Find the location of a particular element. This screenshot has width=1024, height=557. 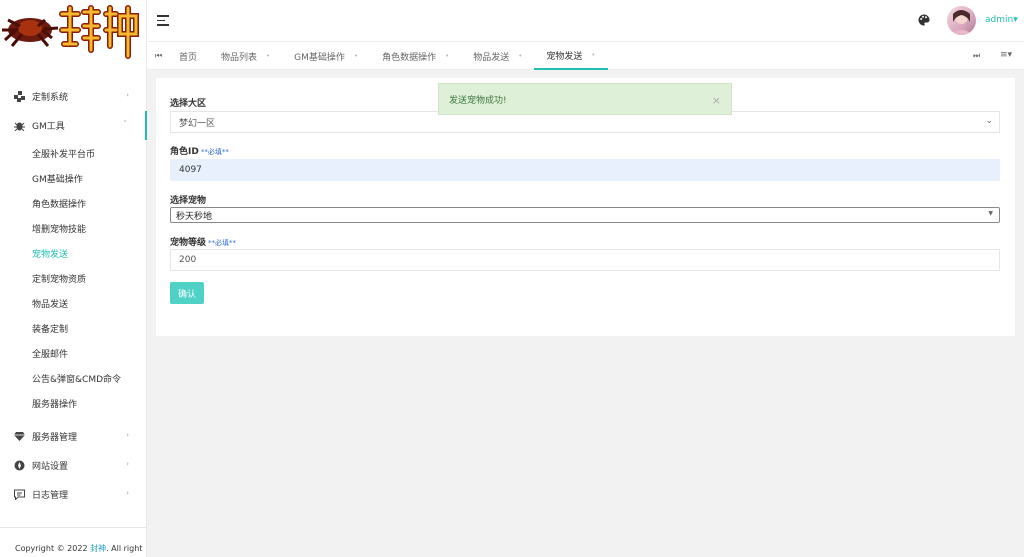

success-toast: 发送宠物成功! × is located at coordinates (585, 99).